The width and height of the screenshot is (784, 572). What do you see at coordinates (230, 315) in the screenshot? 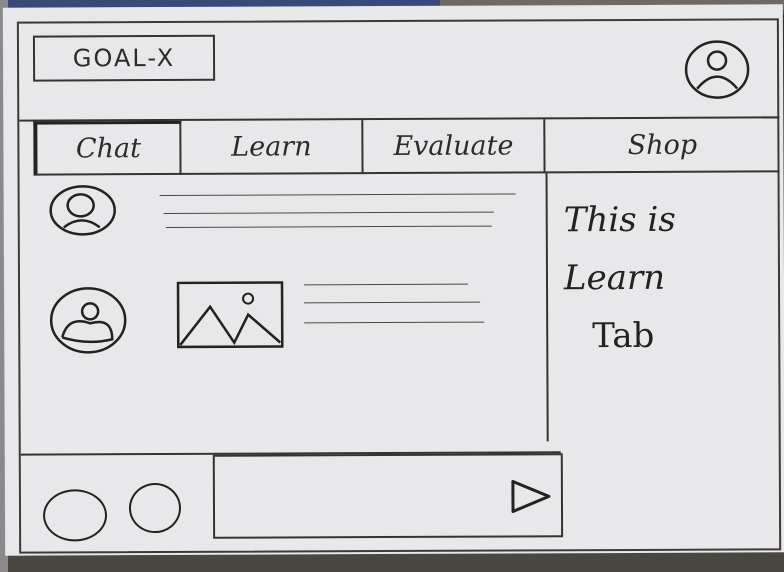
I see `image-placeholder-icon` at bounding box center [230, 315].